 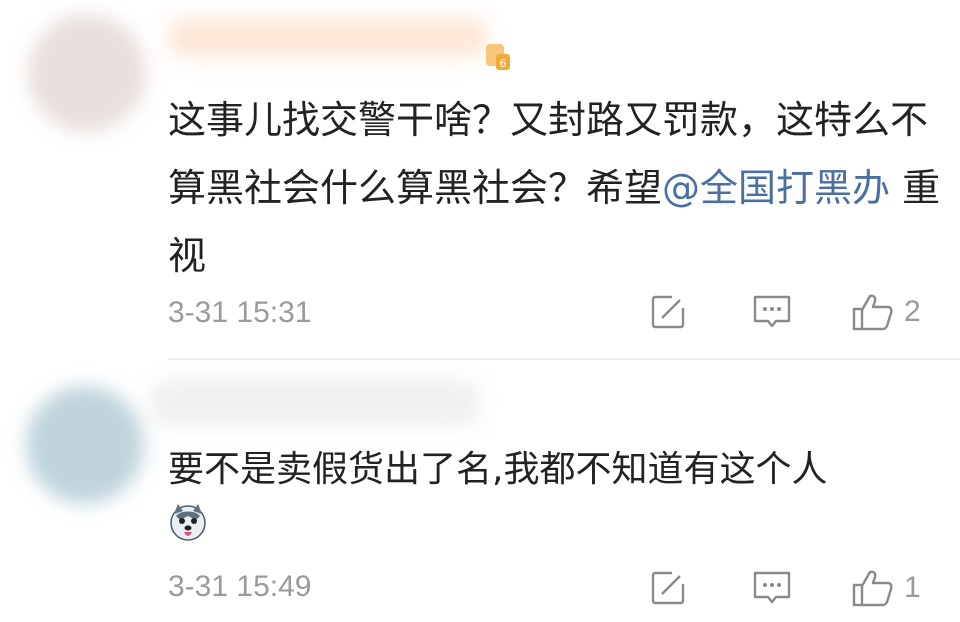 I want to click on comment-time: 3-31 15:49, so click(x=240, y=586).